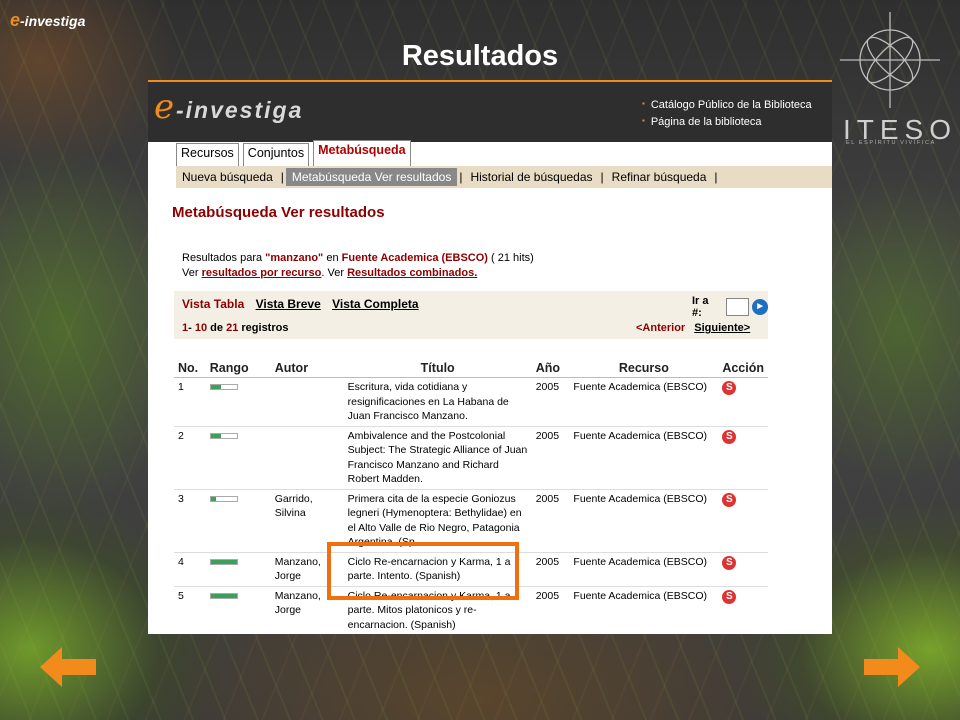 The width and height of the screenshot is (960, 720). I want to click on iteso-subtitle: EL ESPÍRITU VIVIFICA, so click(891, 143).